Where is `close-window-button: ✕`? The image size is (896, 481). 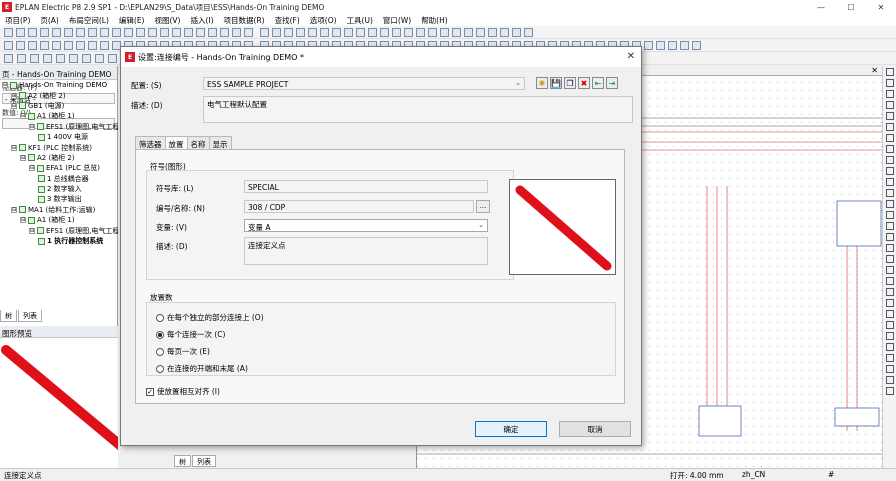
close-window-button: ✕ is located at coordinates (881, 7).